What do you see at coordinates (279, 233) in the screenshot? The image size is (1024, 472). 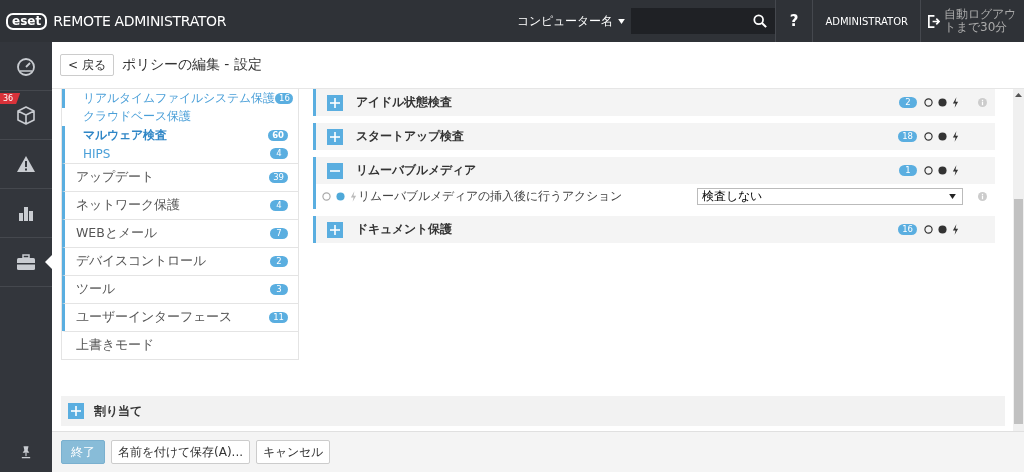 I see `count-badge: 7` at bounding box center [279, 233].